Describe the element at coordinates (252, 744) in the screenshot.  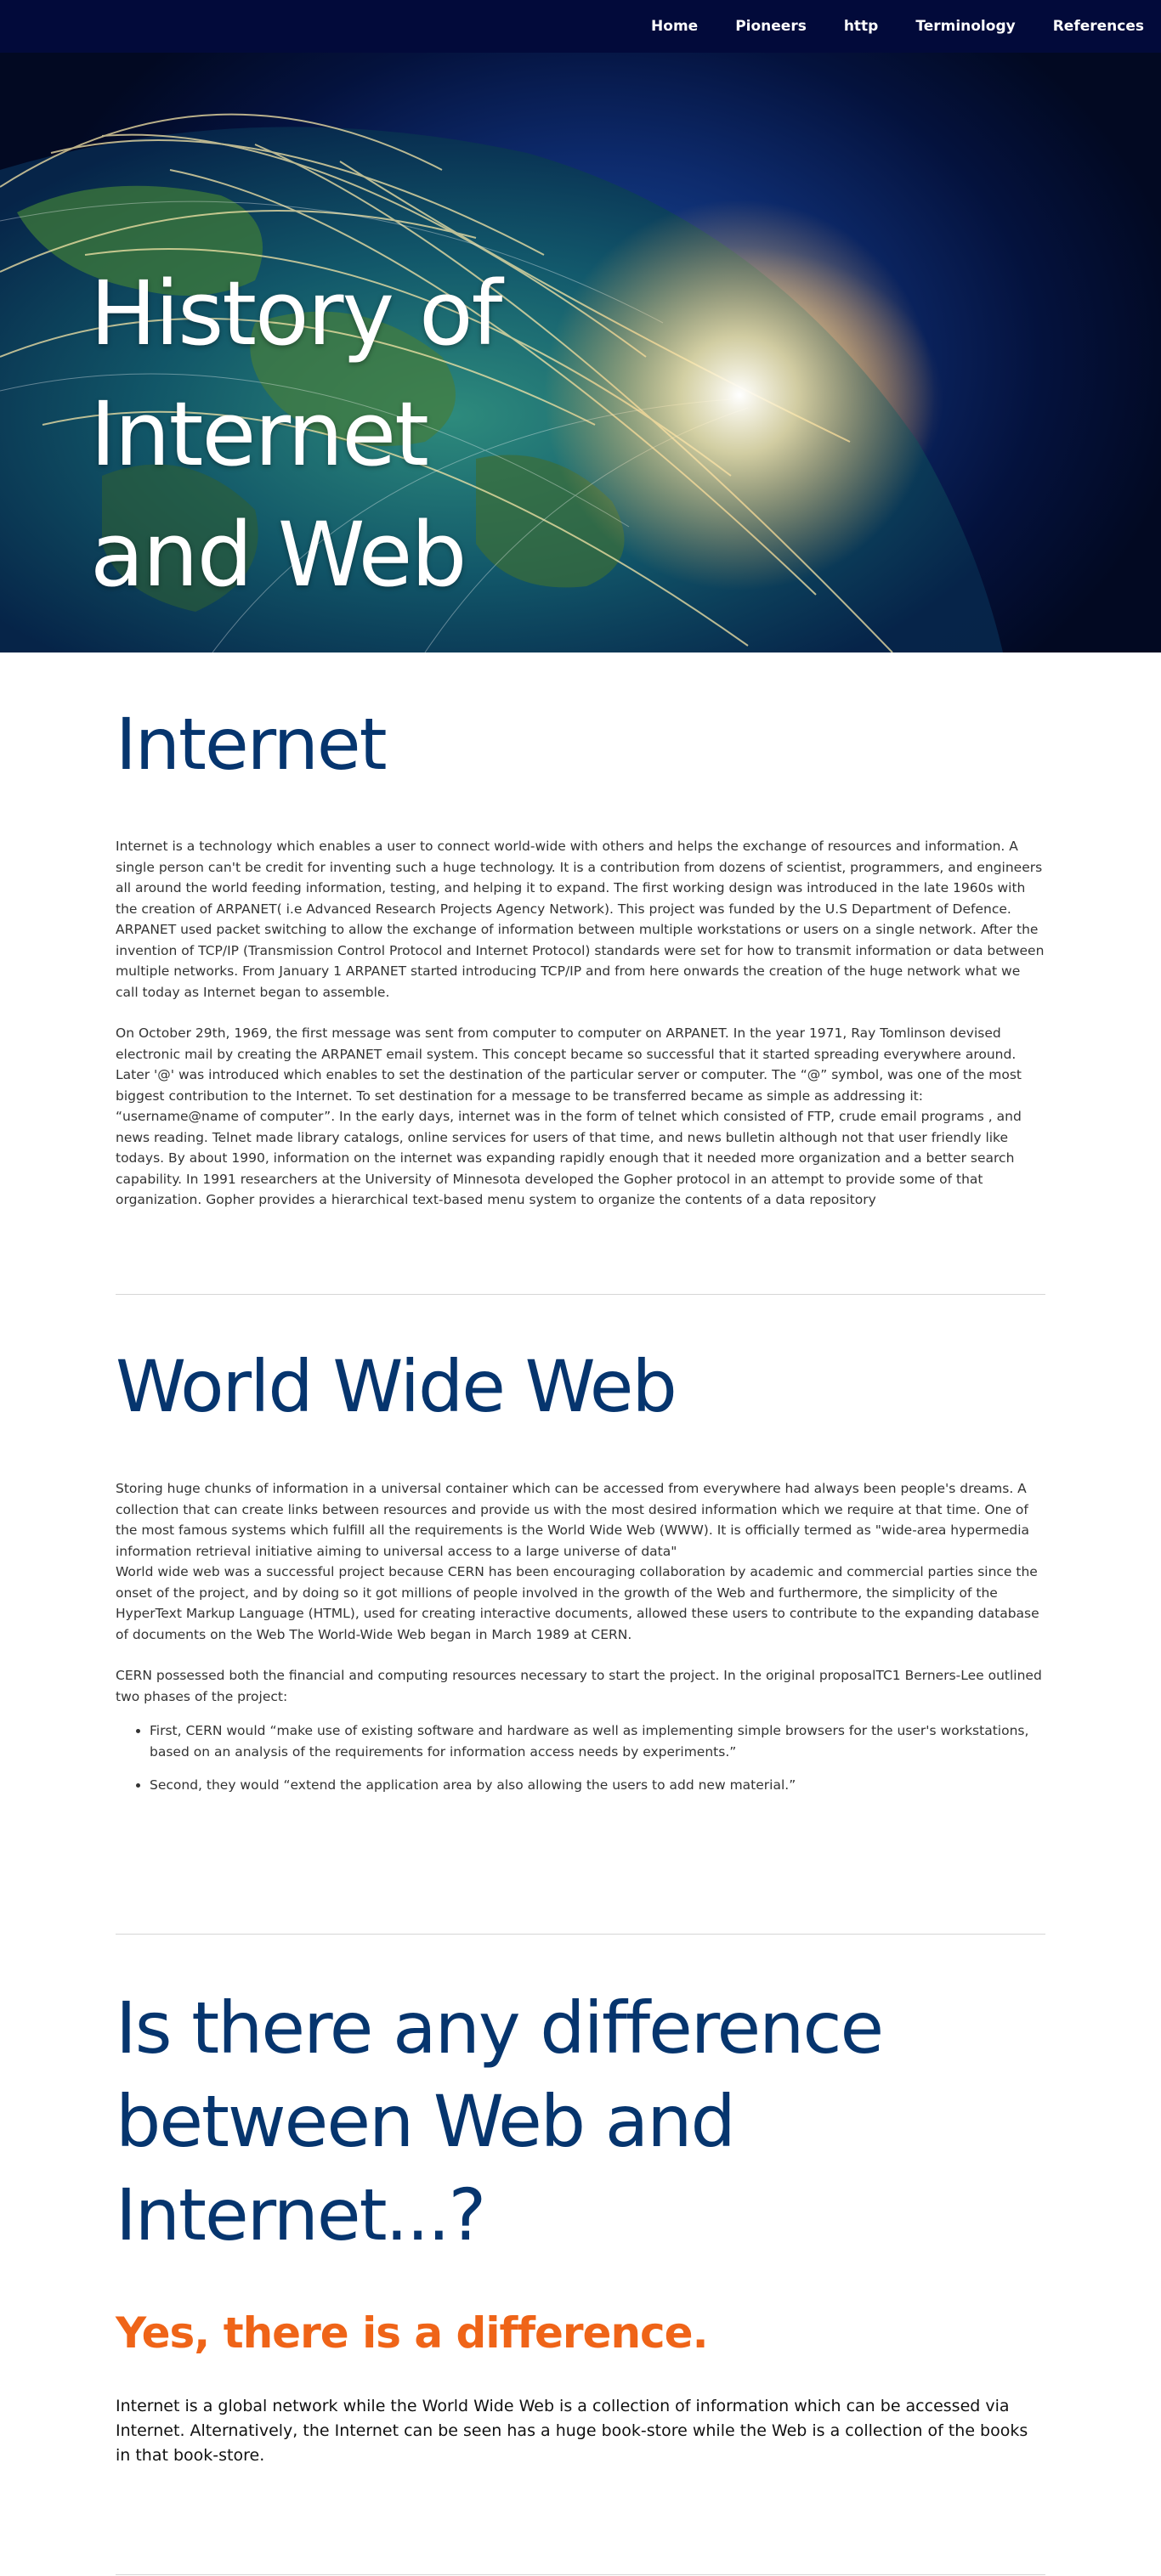
I see `internet-heading: Internet` at that location.